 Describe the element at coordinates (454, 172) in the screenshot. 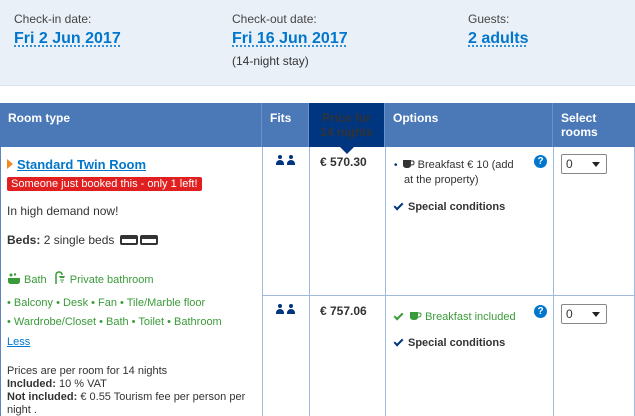

I see `rate-1-breakfast: • Breakfast € 10 (add at the property)` at that location.